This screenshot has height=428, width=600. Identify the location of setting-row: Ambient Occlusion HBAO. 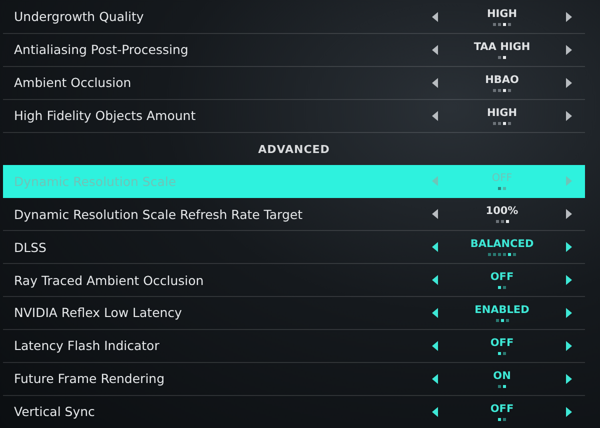
(294, 83).